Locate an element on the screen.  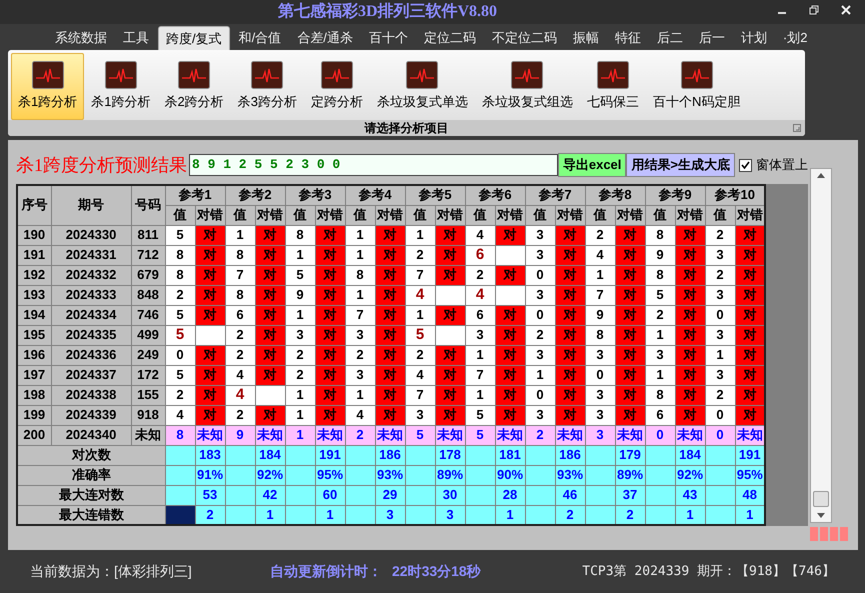
analysis-option-button: 杀3跨分析 is located at coordinates (267, 86).